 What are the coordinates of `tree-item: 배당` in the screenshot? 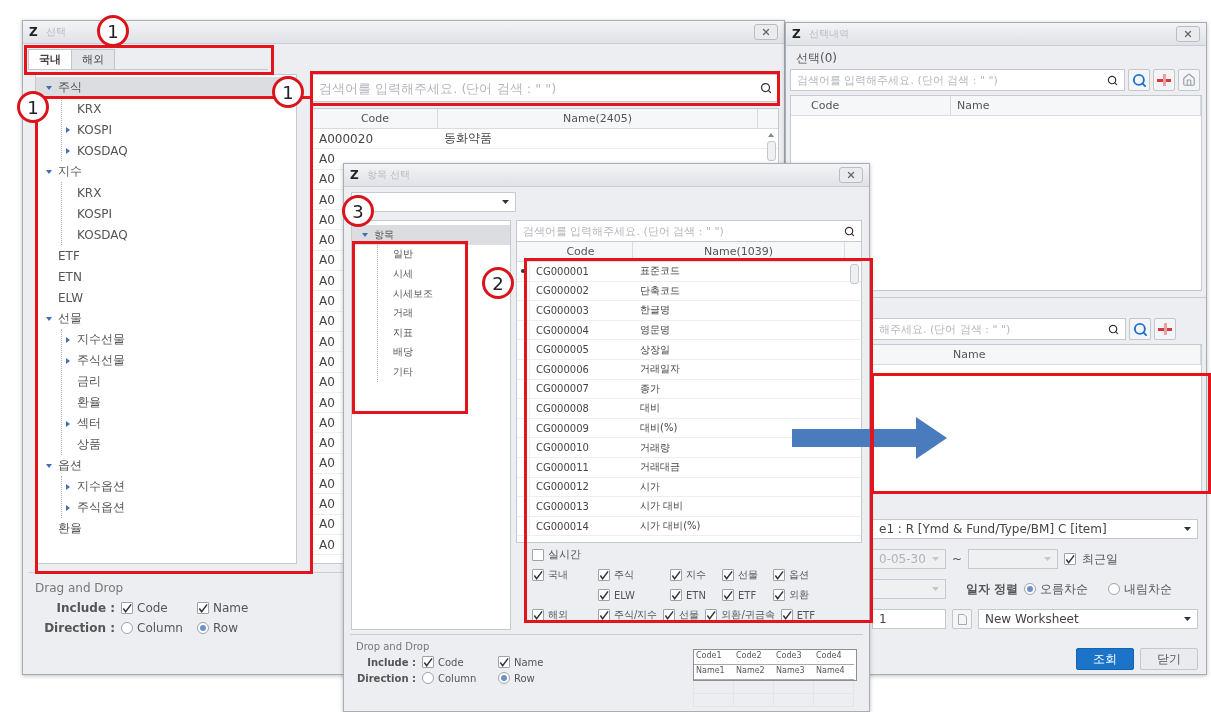 It's located at (395, 352).